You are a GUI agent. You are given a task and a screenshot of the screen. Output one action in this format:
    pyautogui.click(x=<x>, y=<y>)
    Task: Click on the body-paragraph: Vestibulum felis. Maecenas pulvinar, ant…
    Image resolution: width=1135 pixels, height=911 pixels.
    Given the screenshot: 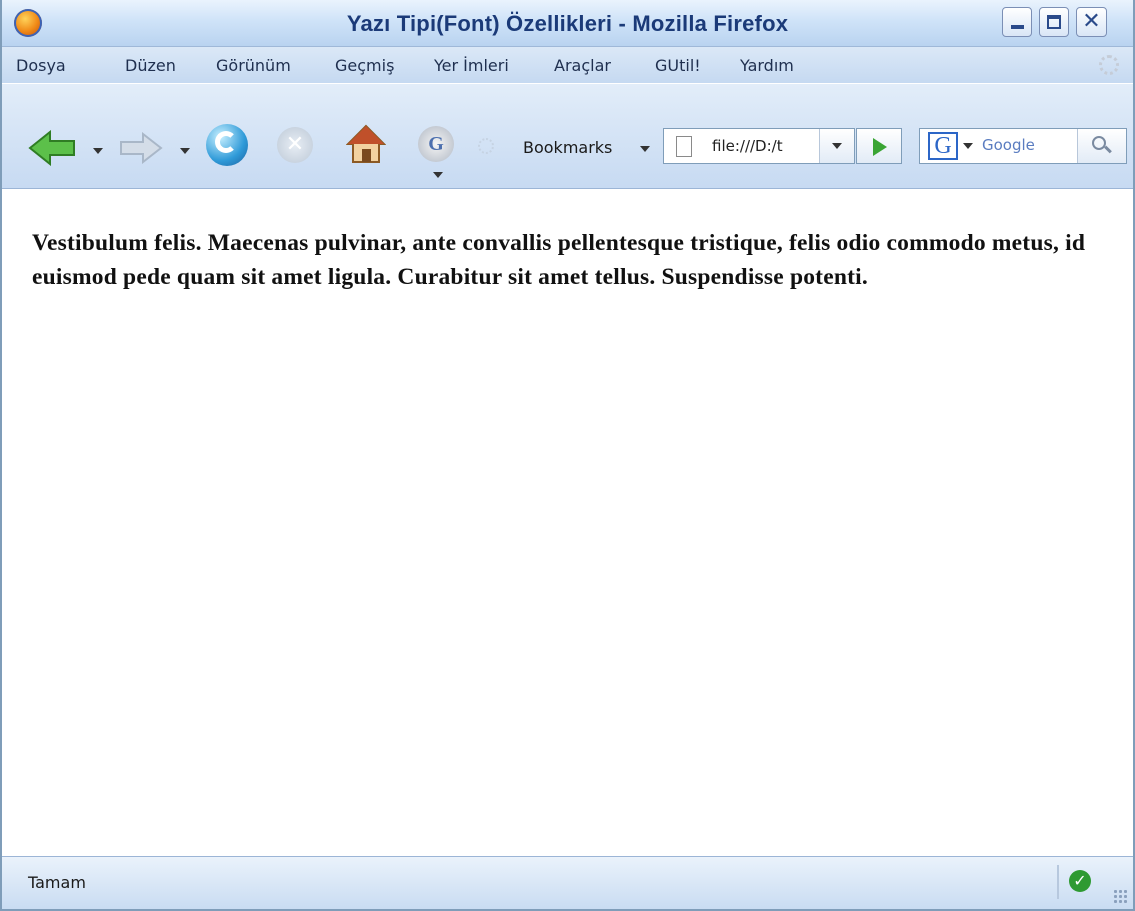 What is the action you would take?
    pyautogui.click(x=559, y=260)
    